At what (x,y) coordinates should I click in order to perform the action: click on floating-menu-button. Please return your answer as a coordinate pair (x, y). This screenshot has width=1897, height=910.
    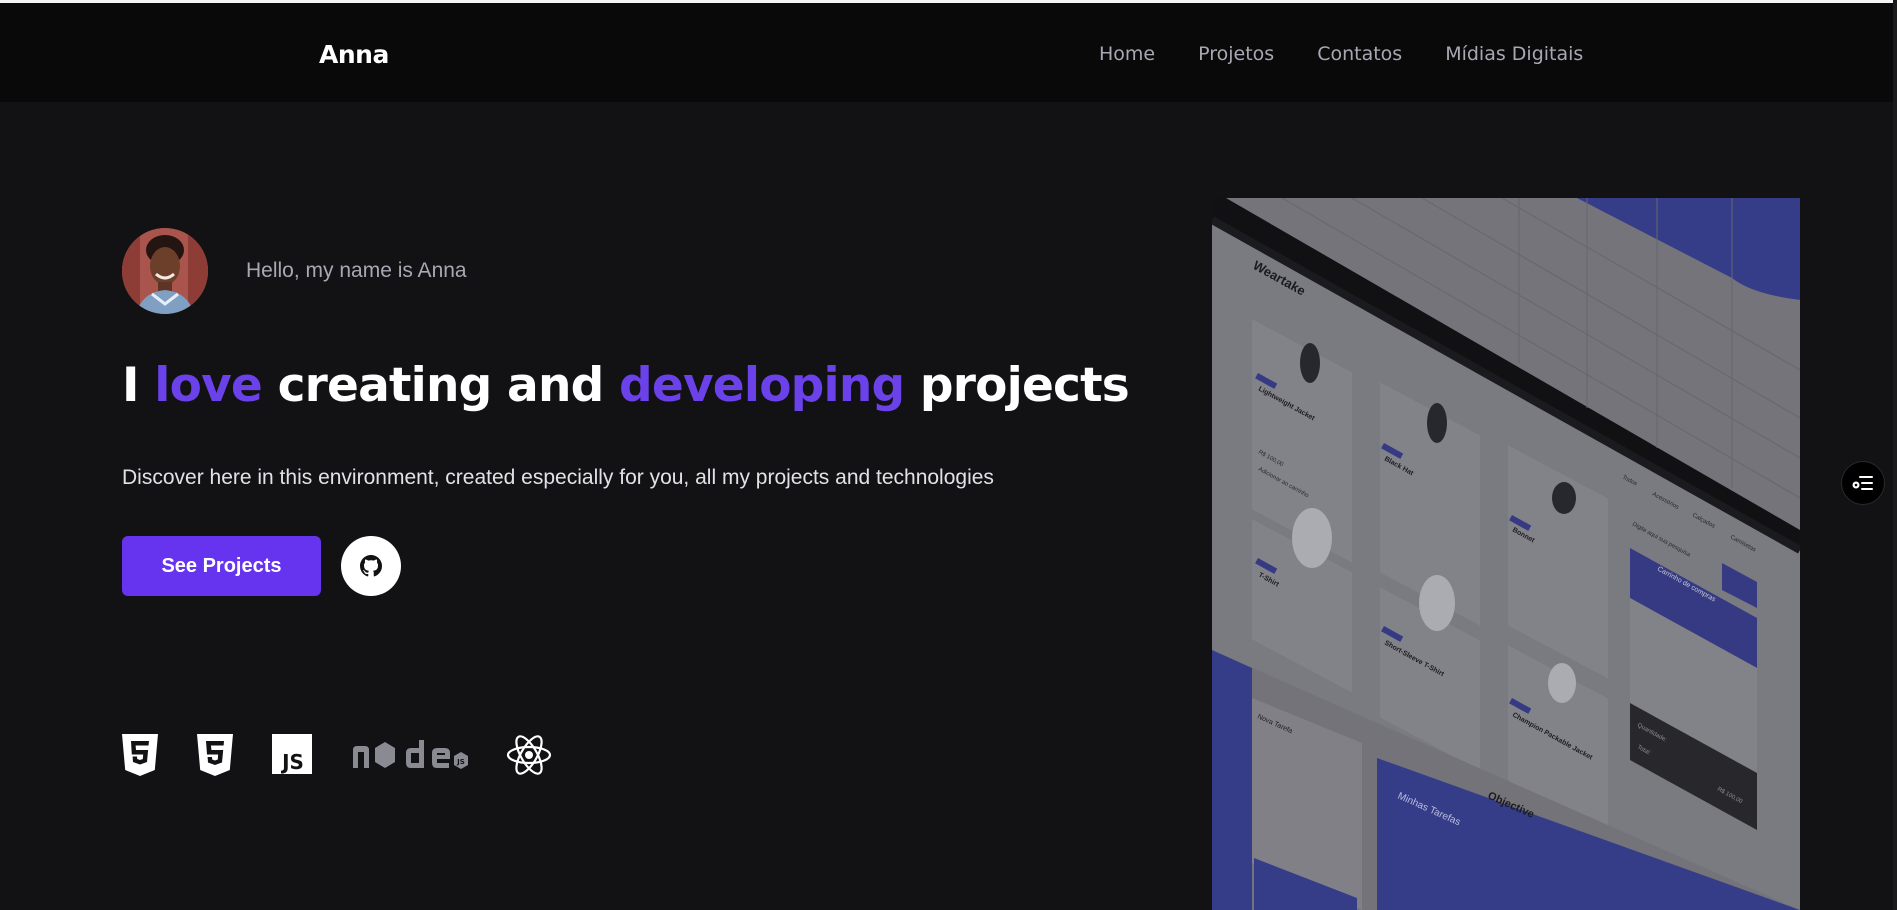
    Looking at the image, I should click on (1863, 483).